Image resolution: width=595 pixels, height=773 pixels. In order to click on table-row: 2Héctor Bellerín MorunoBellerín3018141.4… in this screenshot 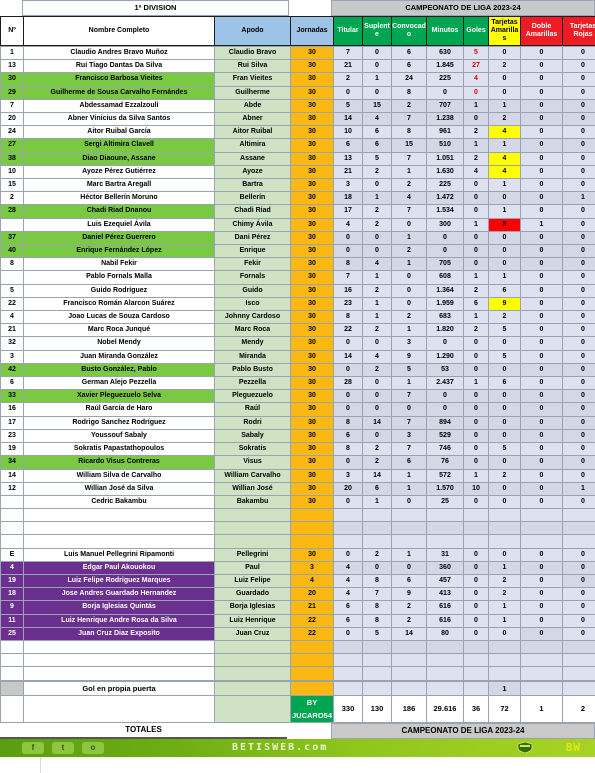, I will do `click(298, 198)`.